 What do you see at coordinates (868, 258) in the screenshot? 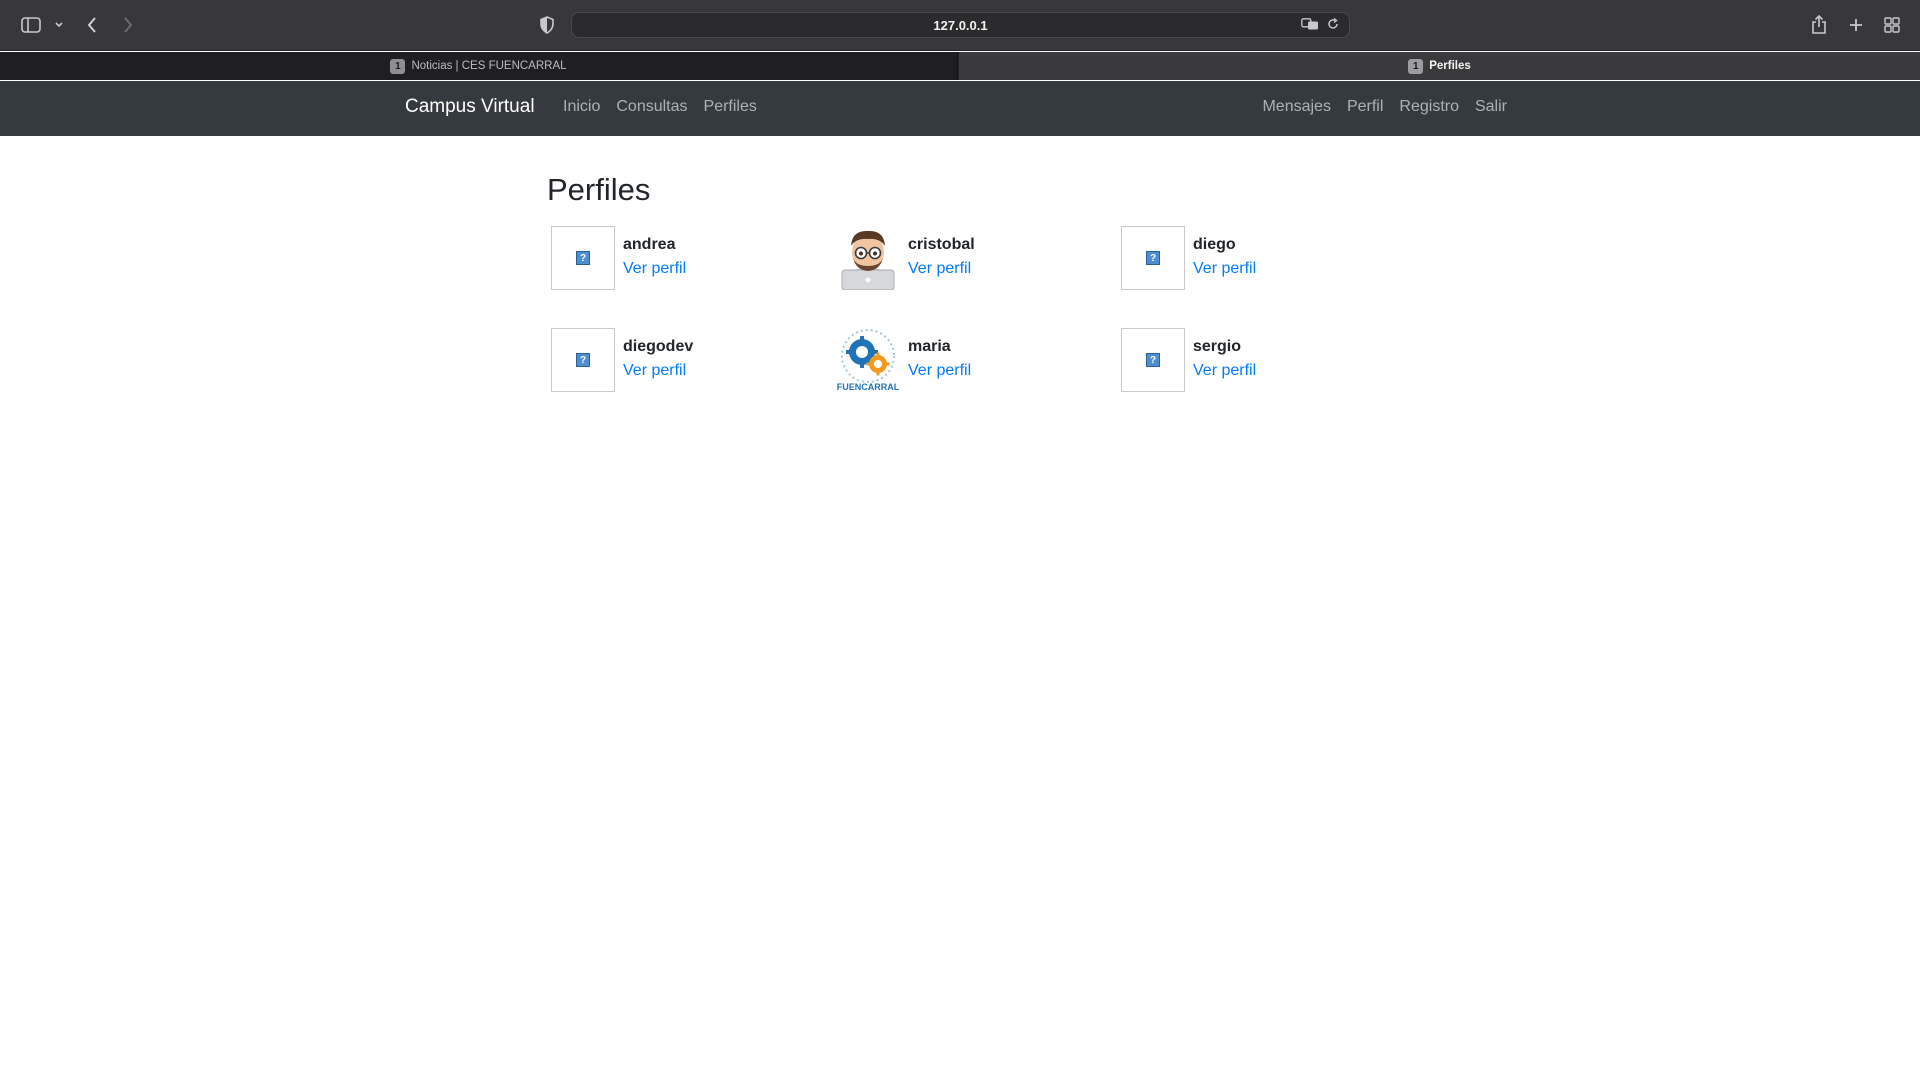
I see `memoji-laptop-avatar` at bounding box center [868, 258].